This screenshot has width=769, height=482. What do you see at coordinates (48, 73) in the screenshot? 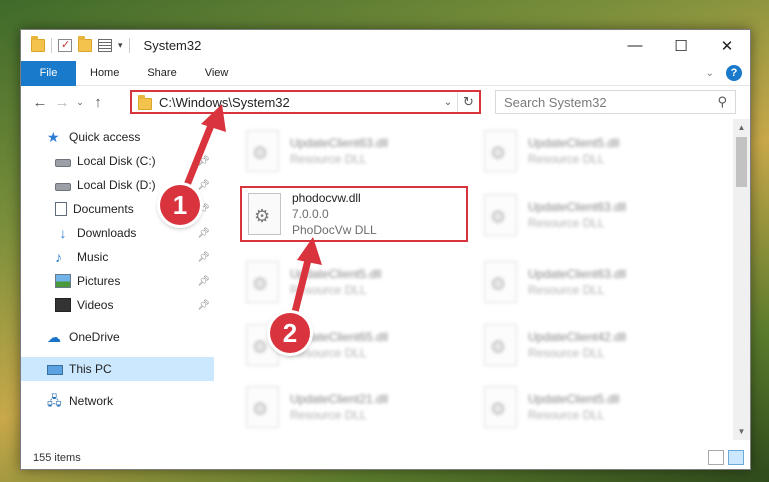
I see `tab-file: File` at bounding box center [48, 73].